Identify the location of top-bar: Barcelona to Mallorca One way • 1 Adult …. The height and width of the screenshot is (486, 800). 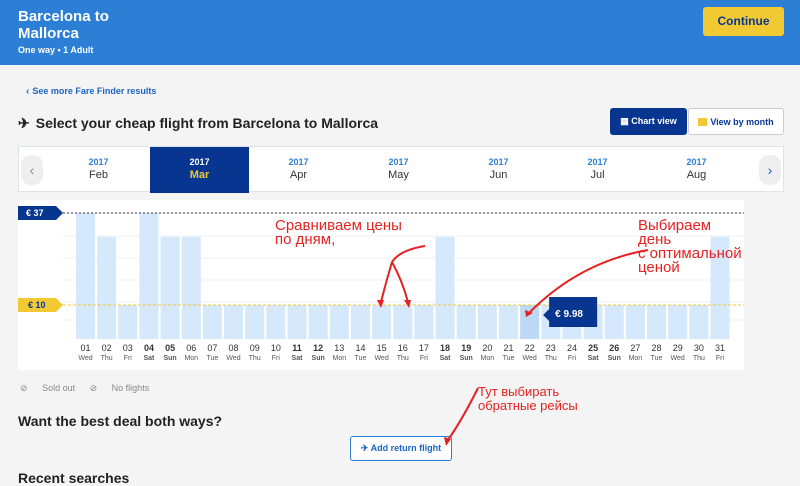
(400, 32).